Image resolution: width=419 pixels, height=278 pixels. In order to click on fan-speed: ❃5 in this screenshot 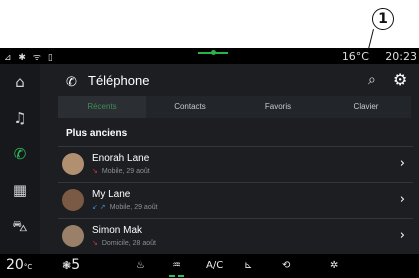, I will do `click(71, 265)`.